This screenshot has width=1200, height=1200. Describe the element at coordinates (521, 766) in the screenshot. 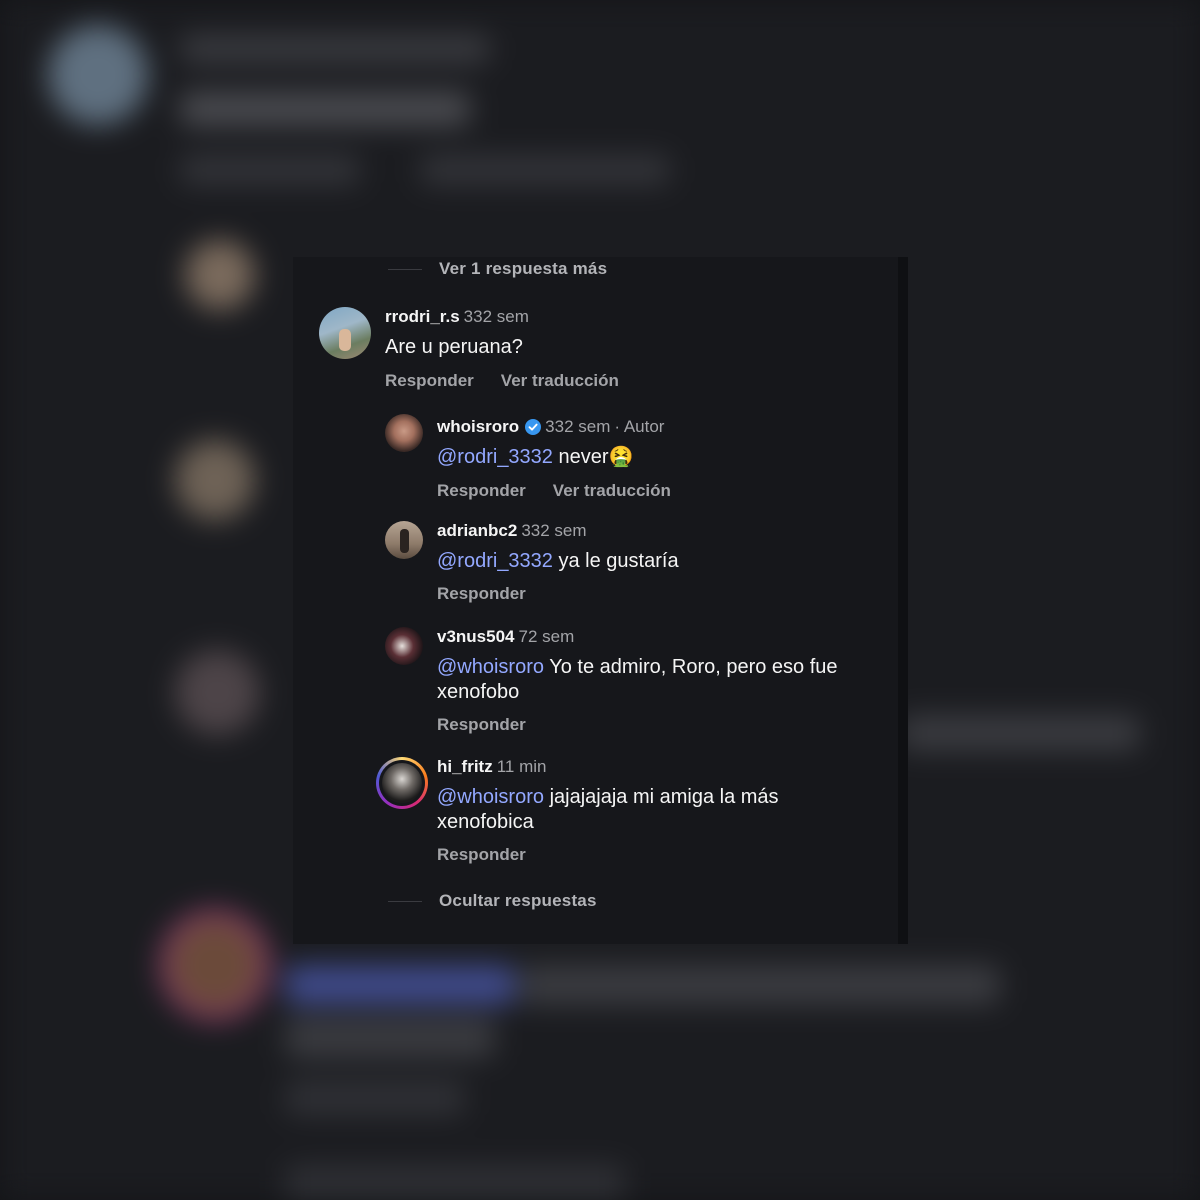

I see `timestamp: 11 min` at that location.